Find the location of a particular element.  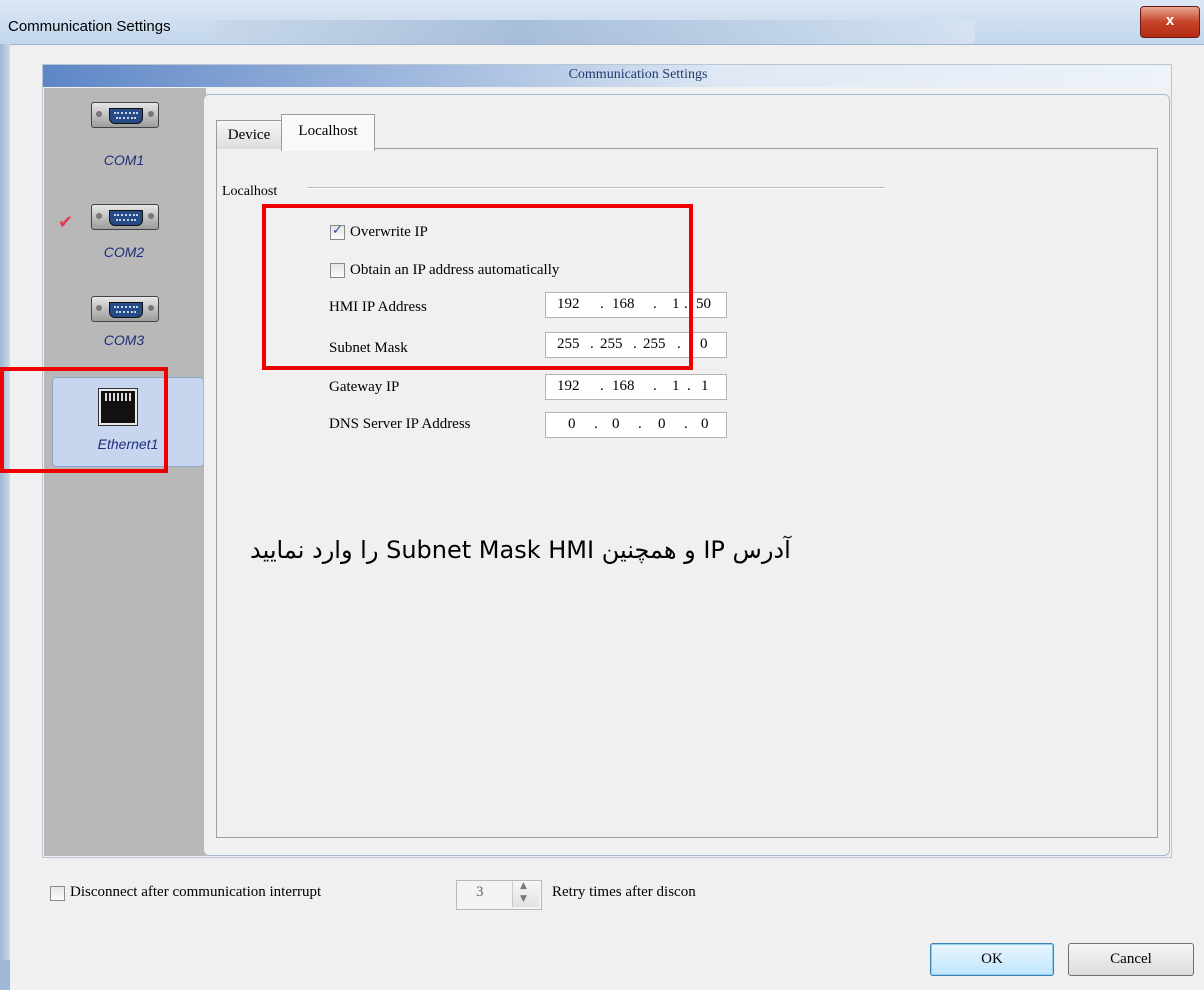

panel-header-title: Communication Settings is located at coordinates (638, 74).